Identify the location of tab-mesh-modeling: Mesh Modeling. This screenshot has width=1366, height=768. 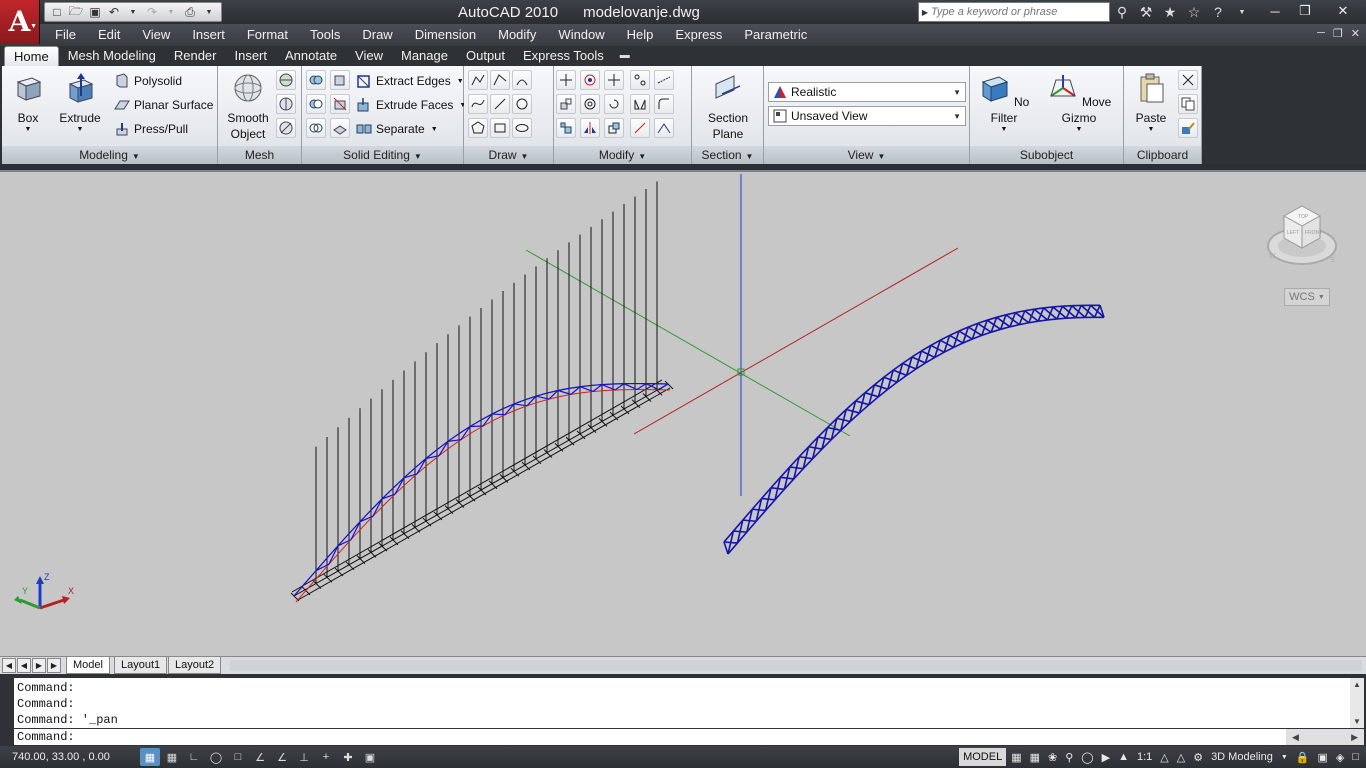
(112, 56).